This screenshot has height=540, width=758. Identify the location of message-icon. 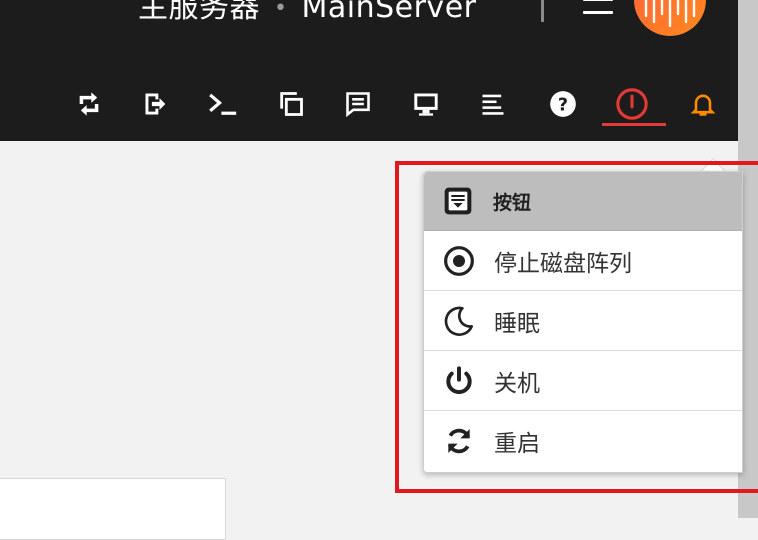
(358, 104).